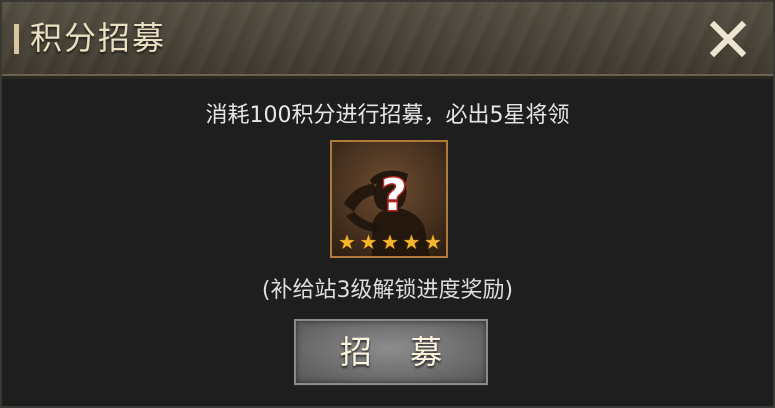 The width and height of the screenshot is (775, 408). Describe the element at coordinates (387, 115) in the screenshot. I see `recruit-description: 消耗100积分进行招募，必出5星将领` at that location.